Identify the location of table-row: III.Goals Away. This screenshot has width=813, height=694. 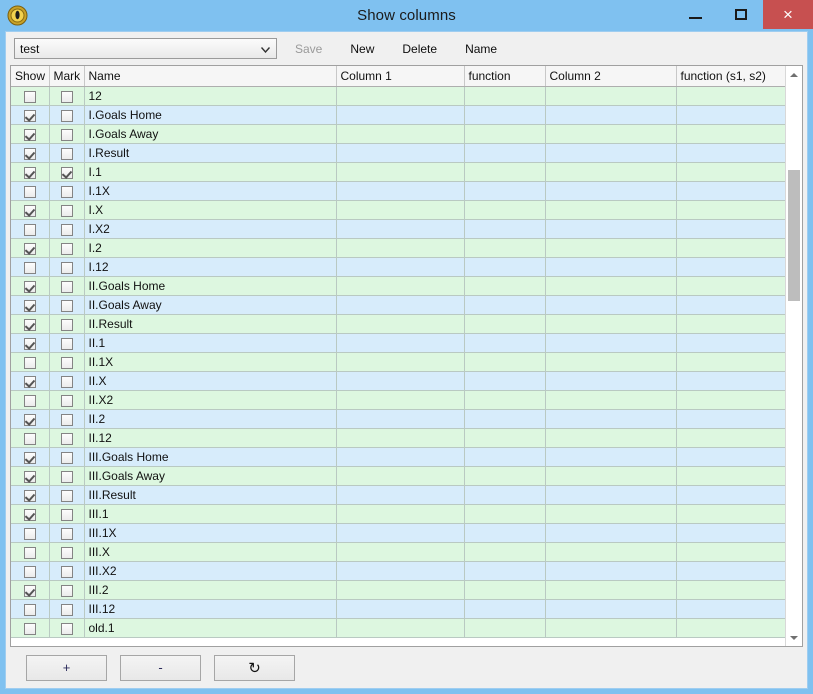
(398, 476).